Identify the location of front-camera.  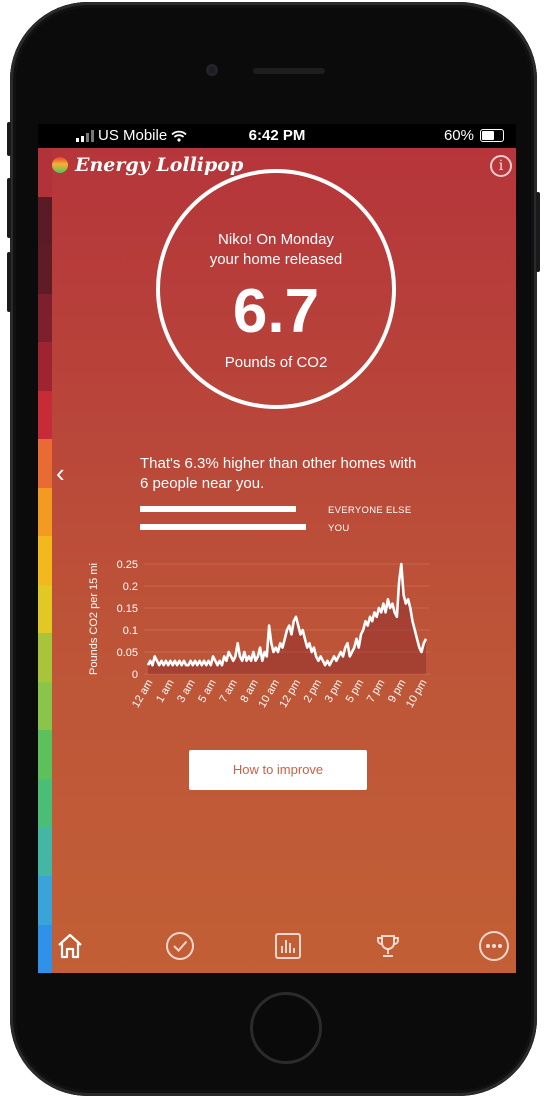
(212, 70).